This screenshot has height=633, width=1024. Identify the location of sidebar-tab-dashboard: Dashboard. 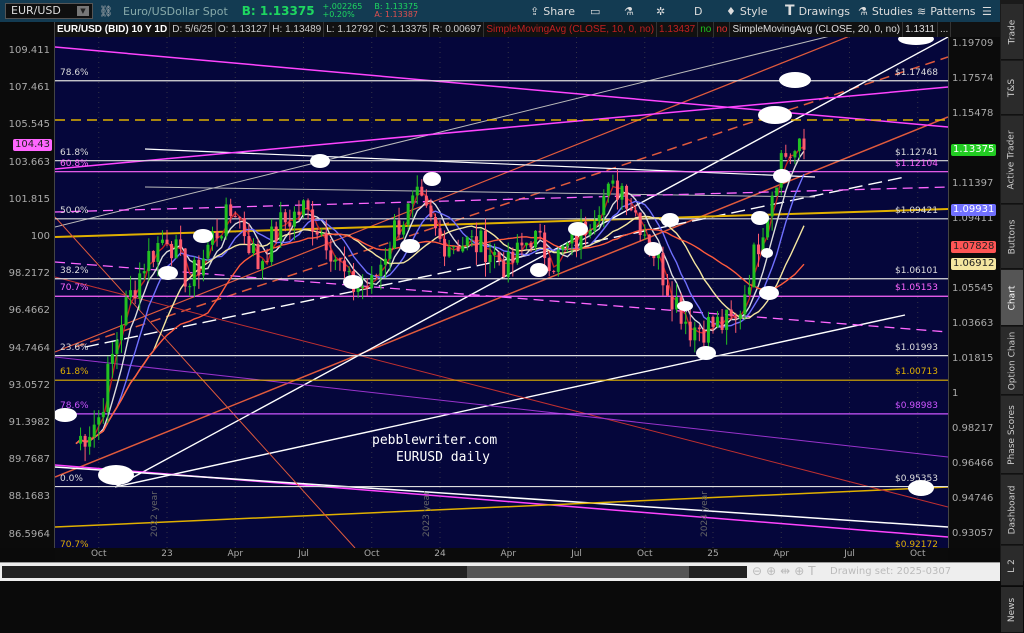
(1012, 510).